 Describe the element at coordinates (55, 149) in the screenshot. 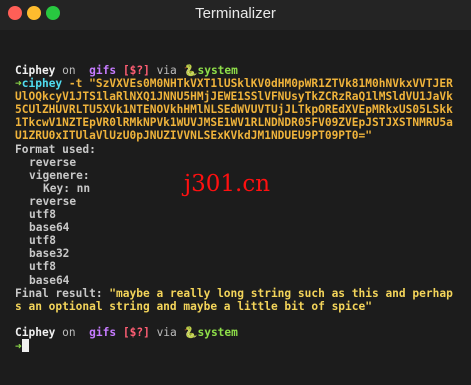

I see `format-used-label: Format used:` at that location.